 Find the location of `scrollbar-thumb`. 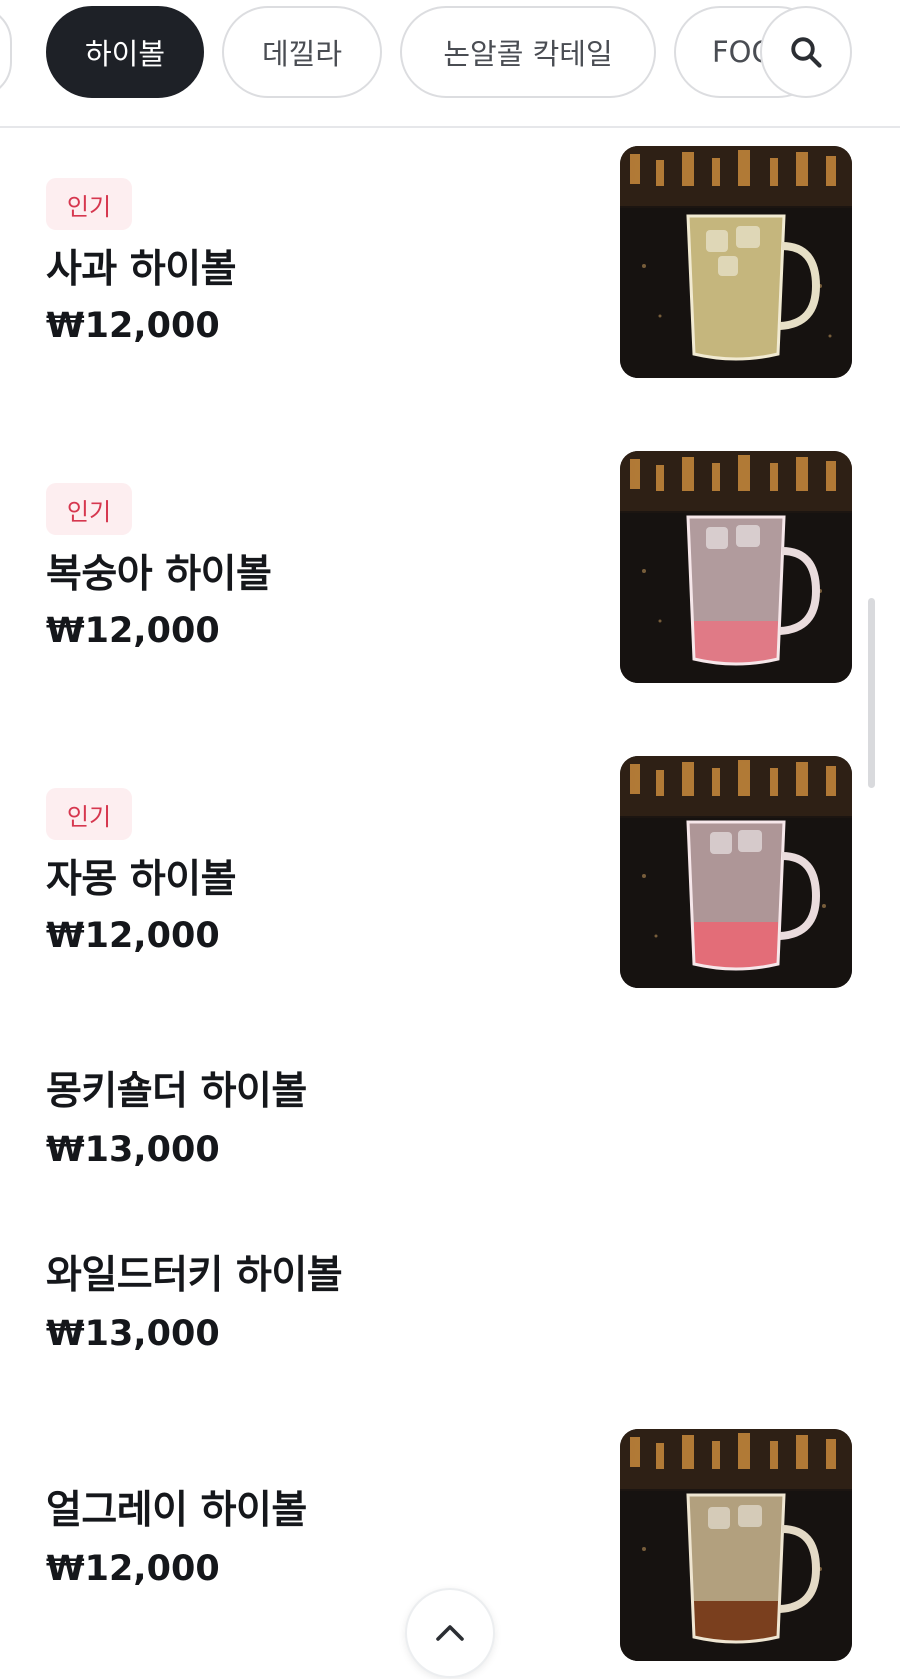

scrollbar-thumb is located at coordinates (871, 693).